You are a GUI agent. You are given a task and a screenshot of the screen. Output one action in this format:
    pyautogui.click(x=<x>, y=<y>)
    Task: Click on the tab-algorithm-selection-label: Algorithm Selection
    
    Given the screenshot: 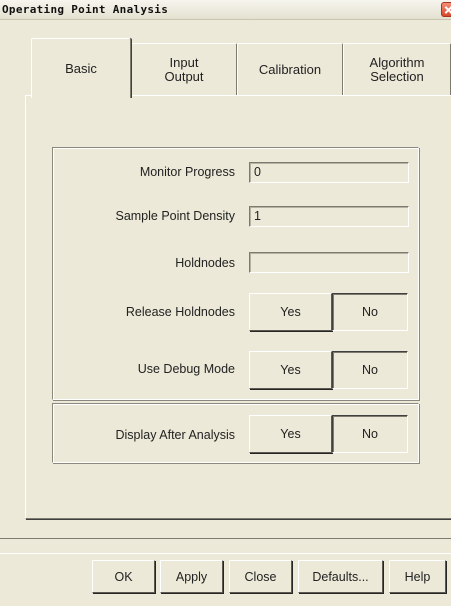 What is the action you would take?
    pyautogui.click(x=397, y=69)
    